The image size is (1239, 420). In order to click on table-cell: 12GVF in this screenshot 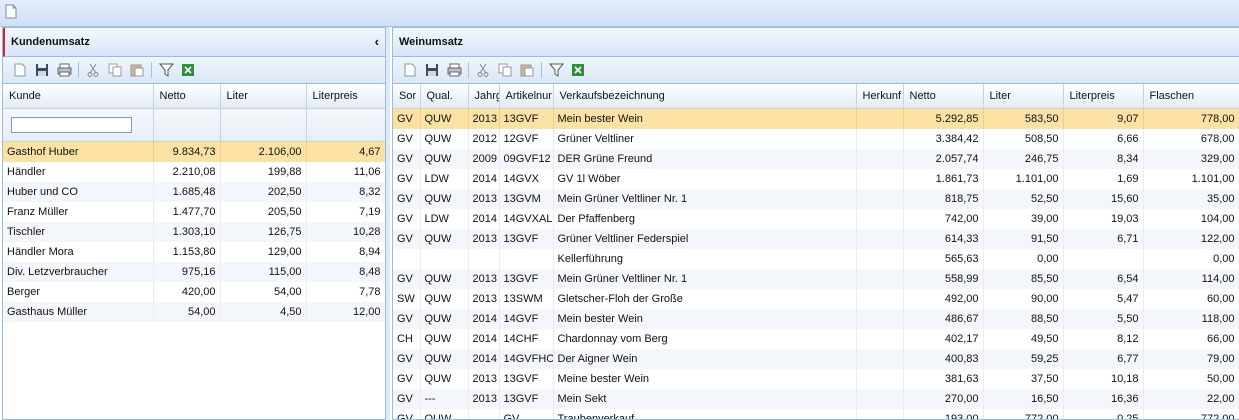, I will do `click(526, 139)`.